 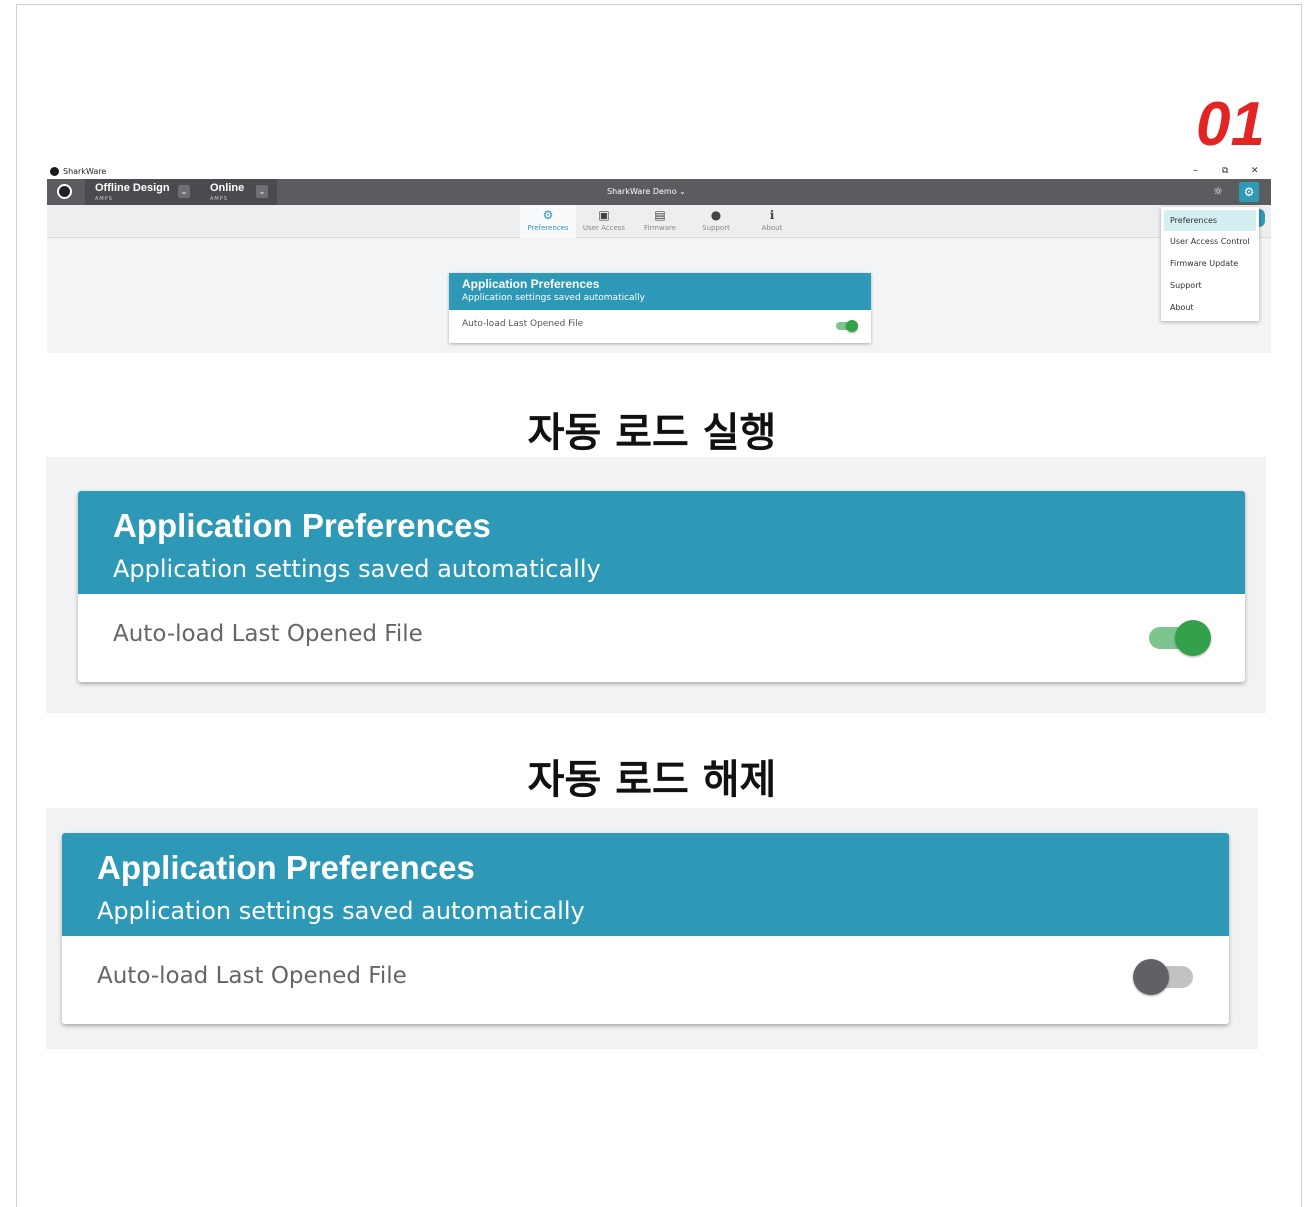 I want to click on online-tab: Online AMPS ⌄, so click(x=240, y=192).